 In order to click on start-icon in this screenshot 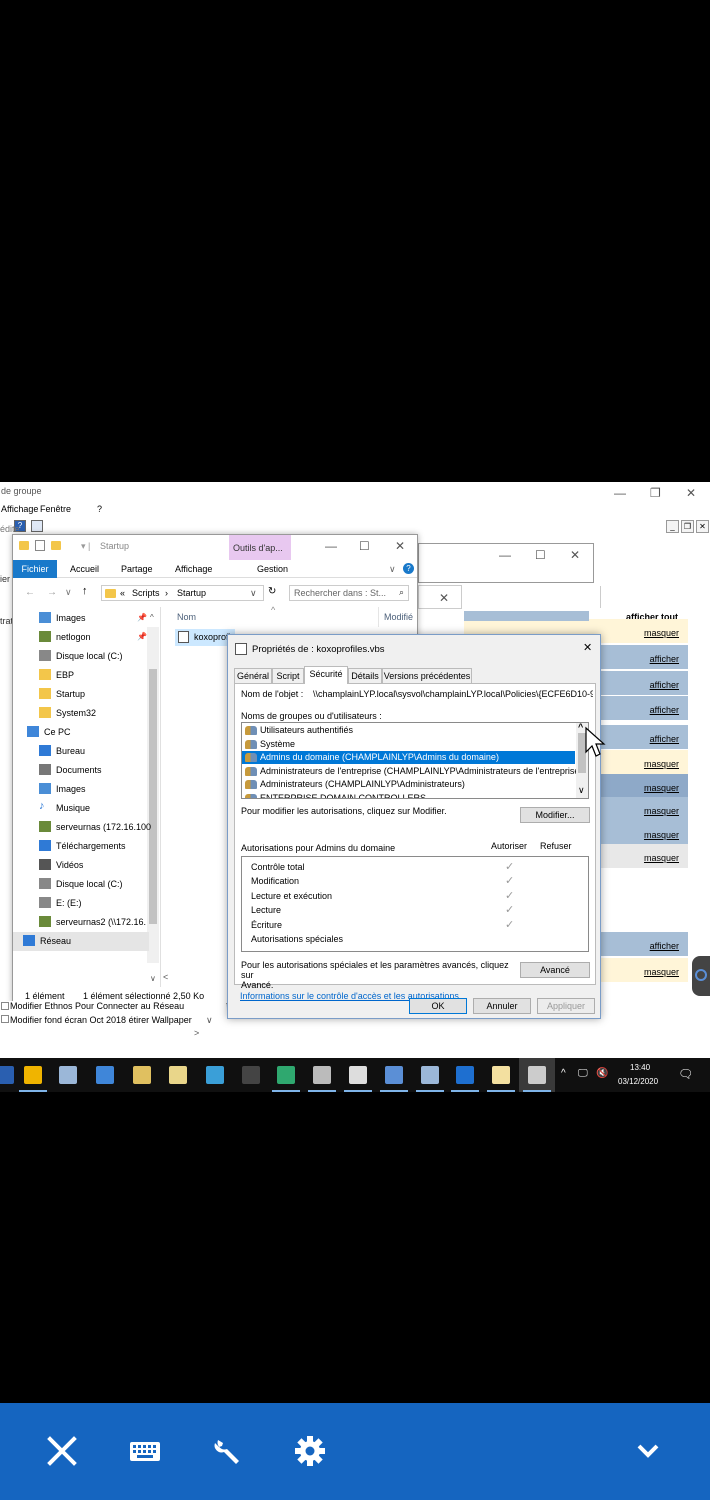, I will do `click(7, 1075)`.